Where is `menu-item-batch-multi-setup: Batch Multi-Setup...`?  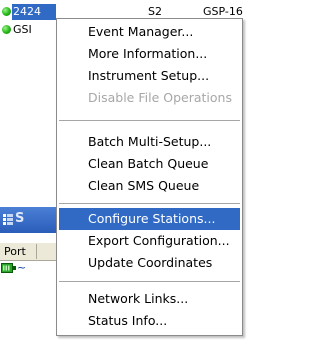 menu-item-batch-multi-setup: Batch Multi-Setup... is located at coordinates (149, 142).